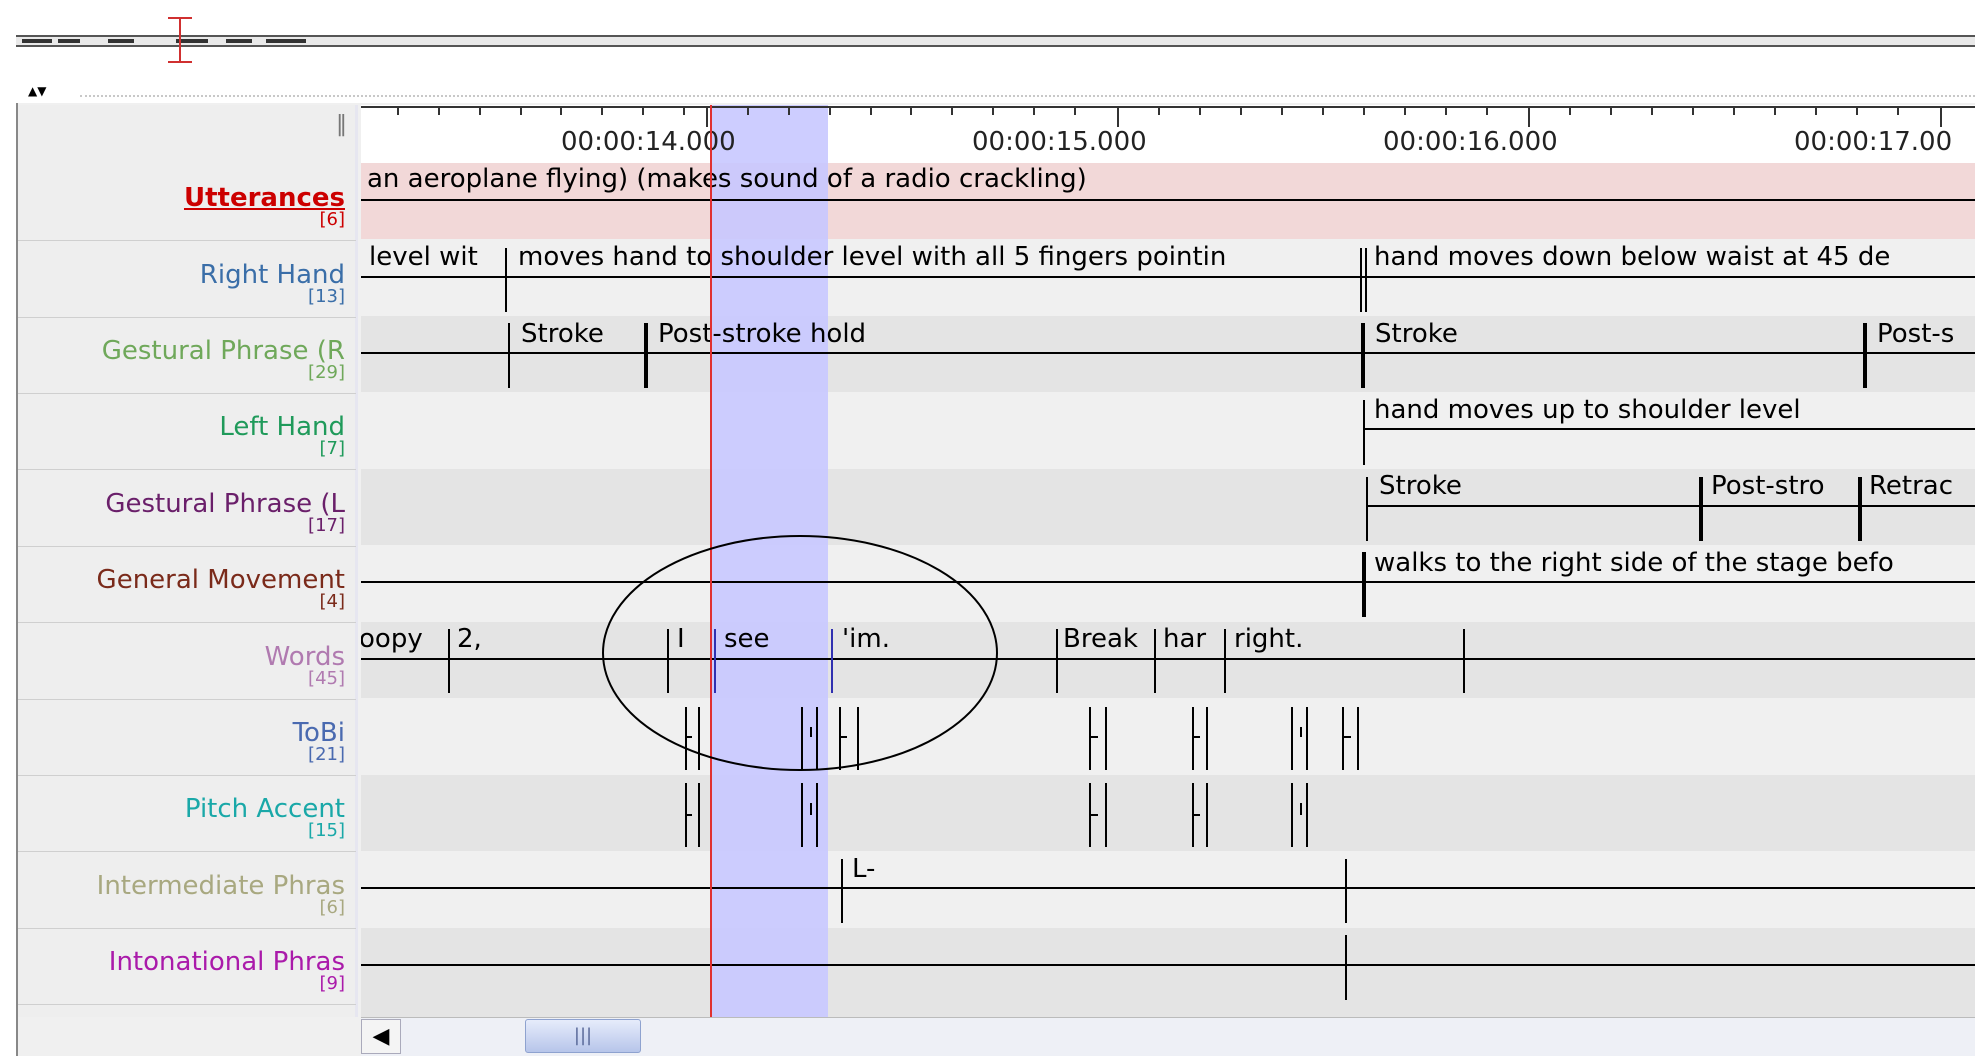 This screenshot has height=1056, width=1975. Describe the element at coordinates (1632, 257) in the screenshot. I see `right-hand-annotation: hand moves down below waist at 45 de` at that location.